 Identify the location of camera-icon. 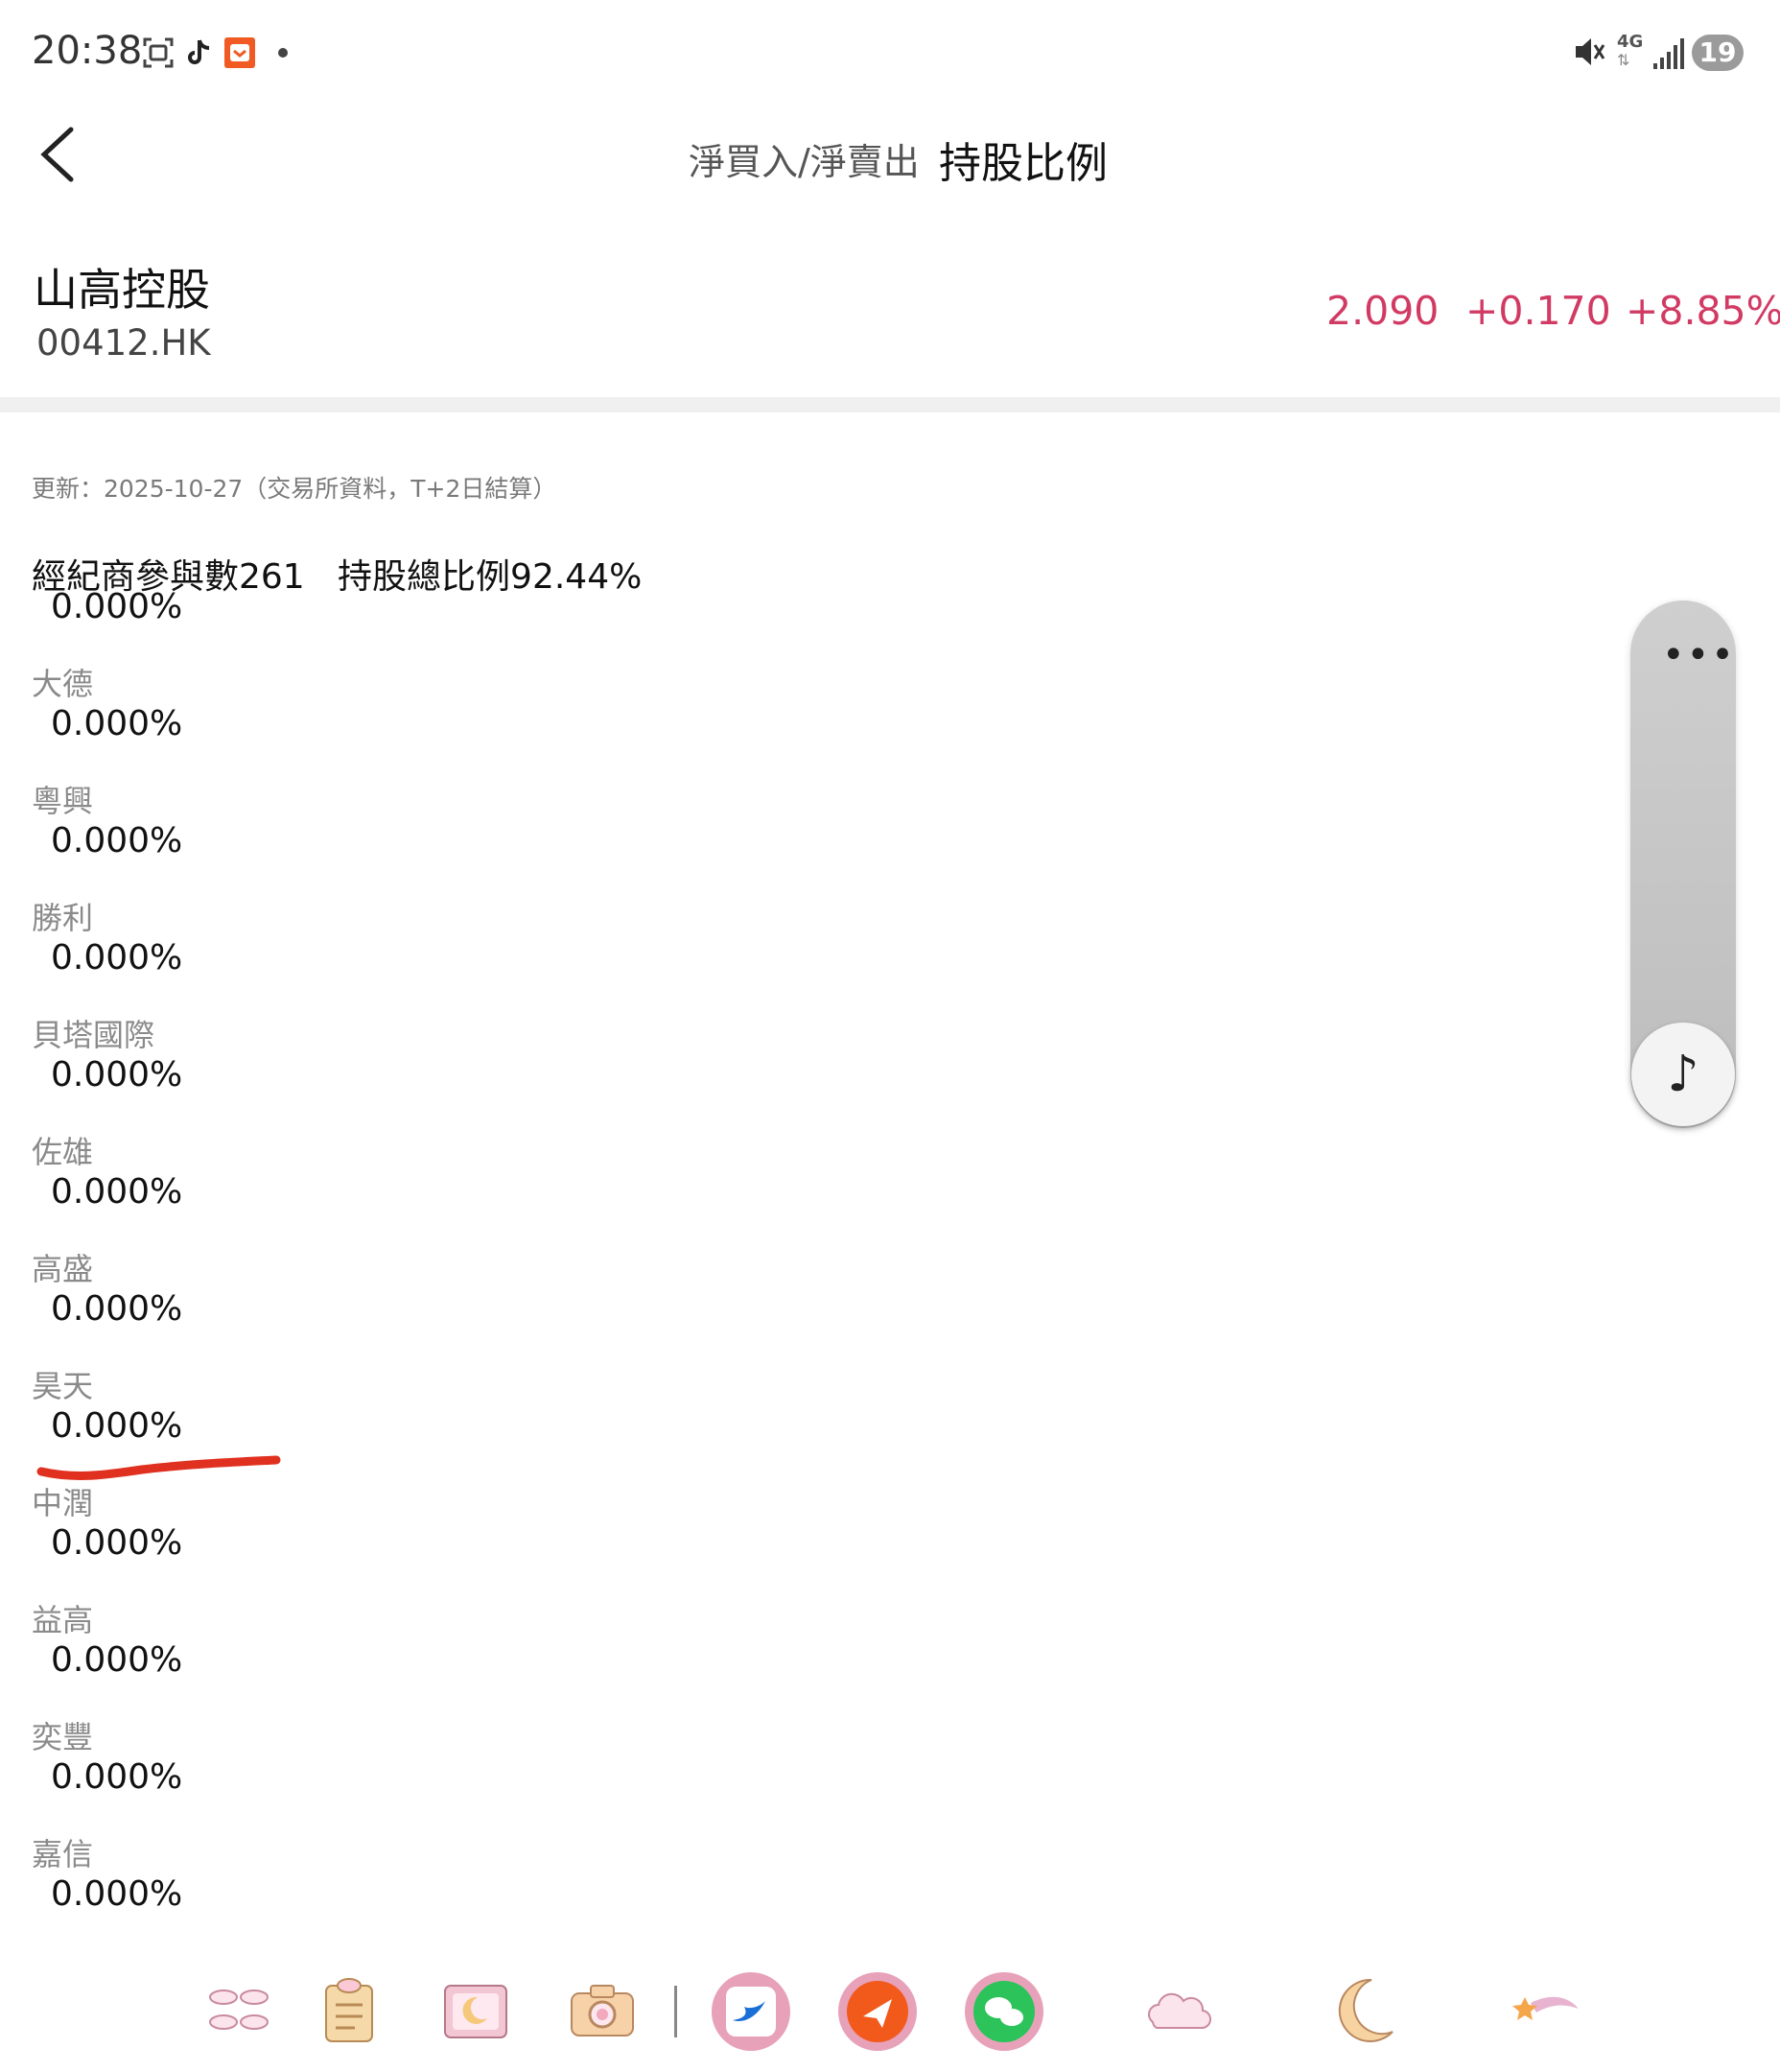
(602, 2010).